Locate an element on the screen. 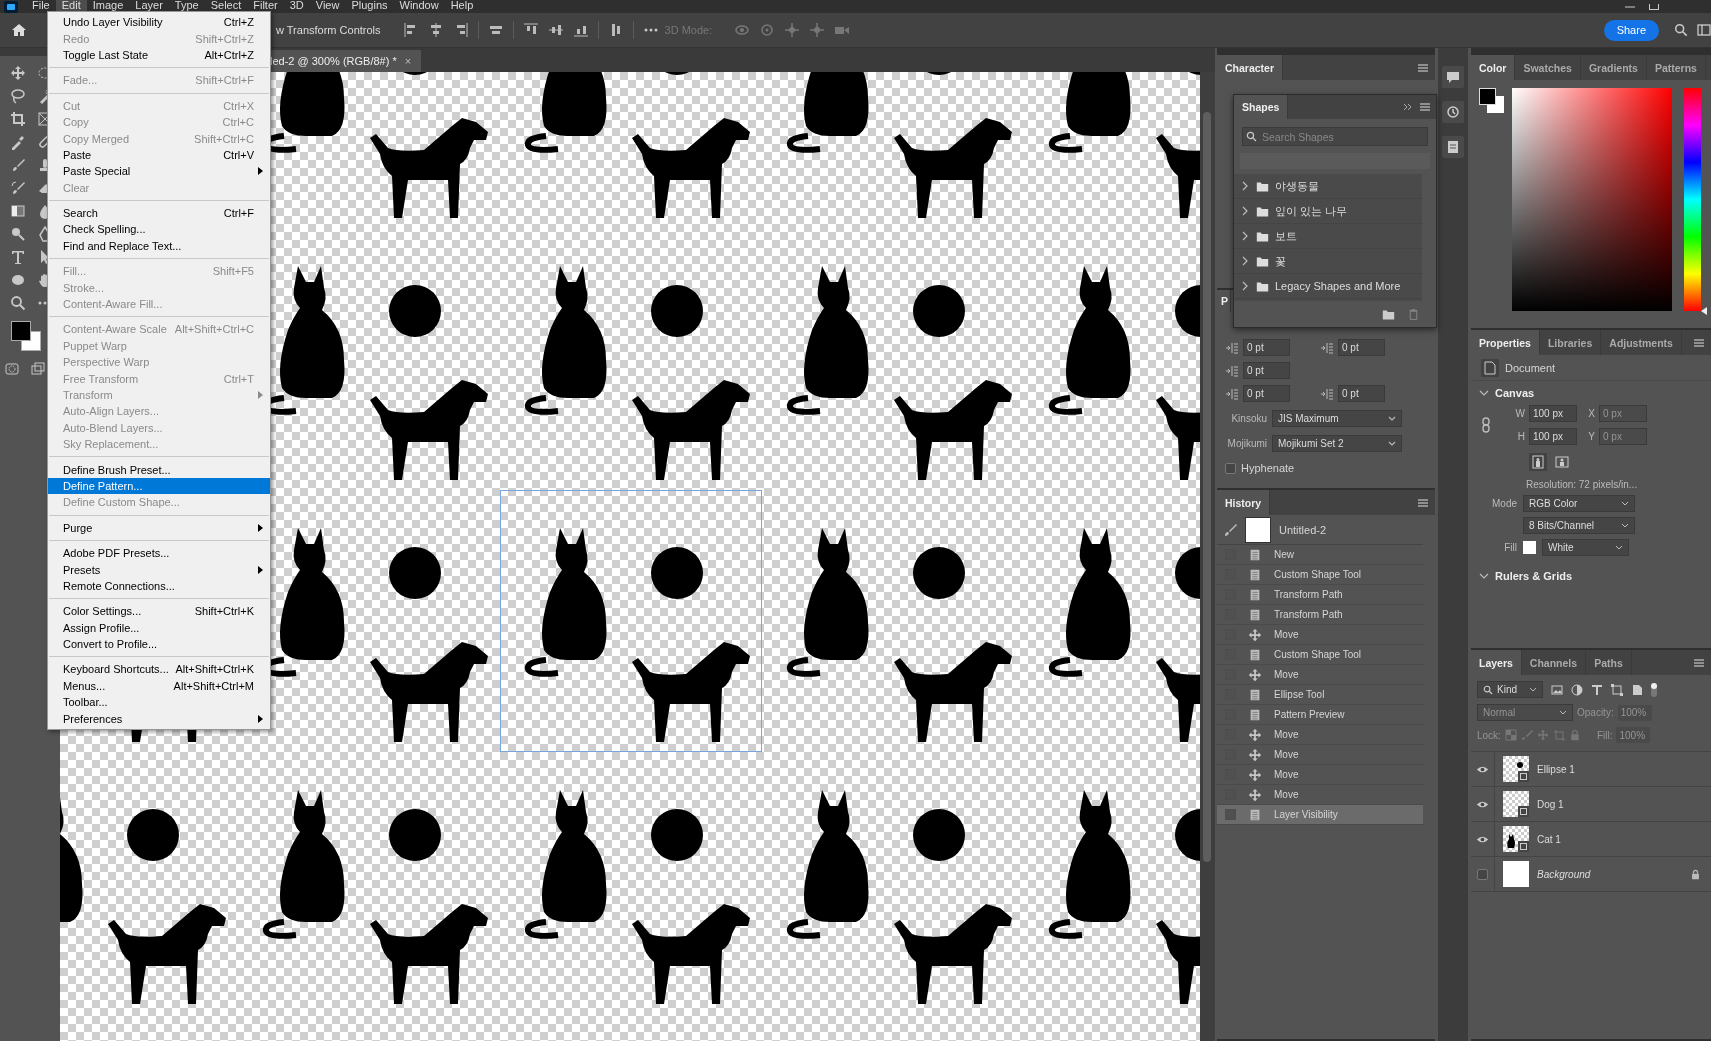 The width and height of the screenshot is (1711, 1041). panel-tab: Shapes is located at coordinates (1261, 107).